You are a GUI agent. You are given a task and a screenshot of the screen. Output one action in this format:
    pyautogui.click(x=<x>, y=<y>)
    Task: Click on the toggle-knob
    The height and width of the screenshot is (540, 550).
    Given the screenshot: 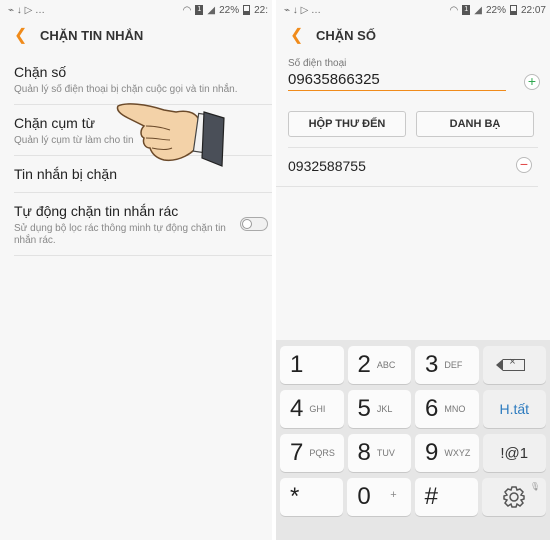 What is the action you would take?
    pyautogui.click(x=247, y=224)
    